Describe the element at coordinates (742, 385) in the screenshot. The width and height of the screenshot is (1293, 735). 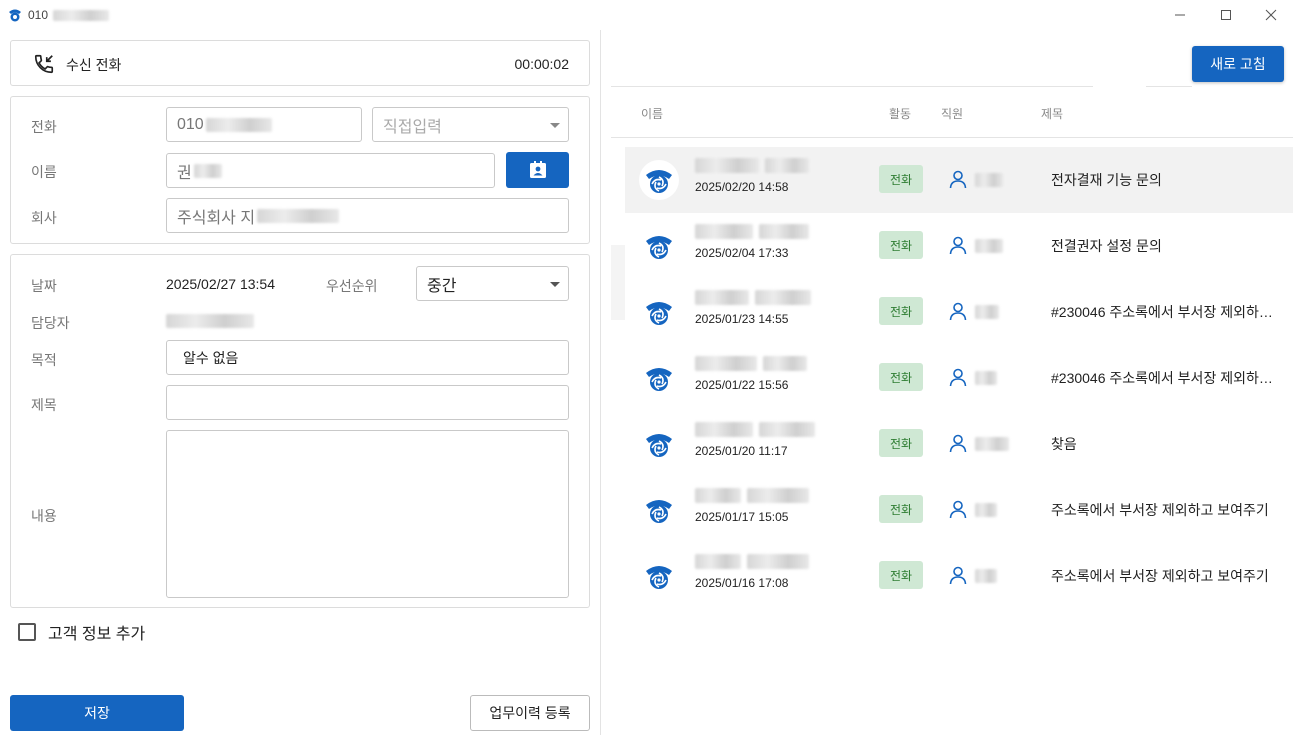
I see `history-row-date: 2025/01/22 15:56` at that location.